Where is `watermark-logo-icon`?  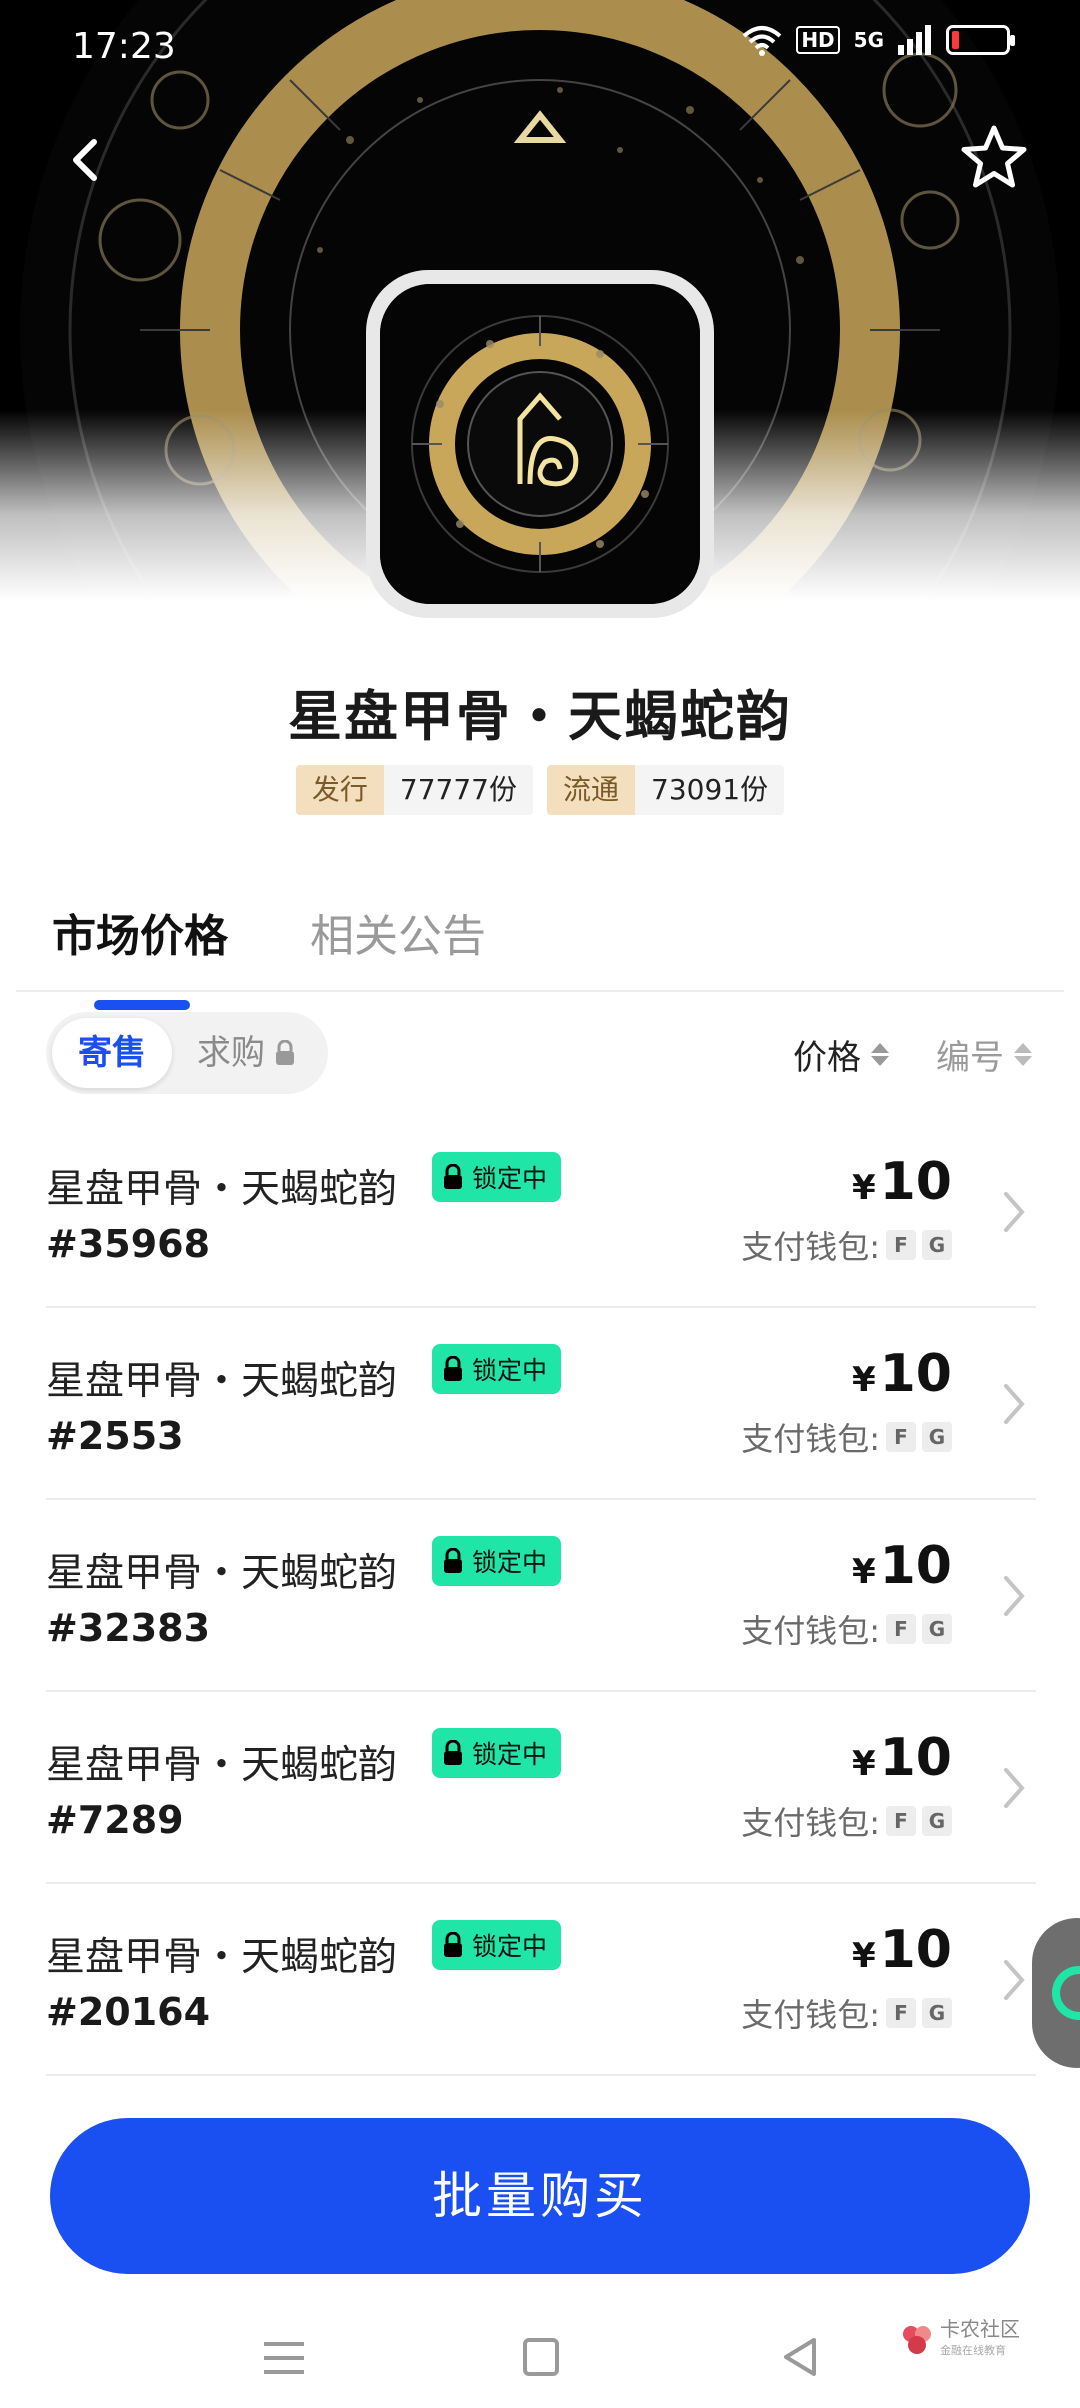
watermark-logo-icon is located at coordinates (917, 2340).